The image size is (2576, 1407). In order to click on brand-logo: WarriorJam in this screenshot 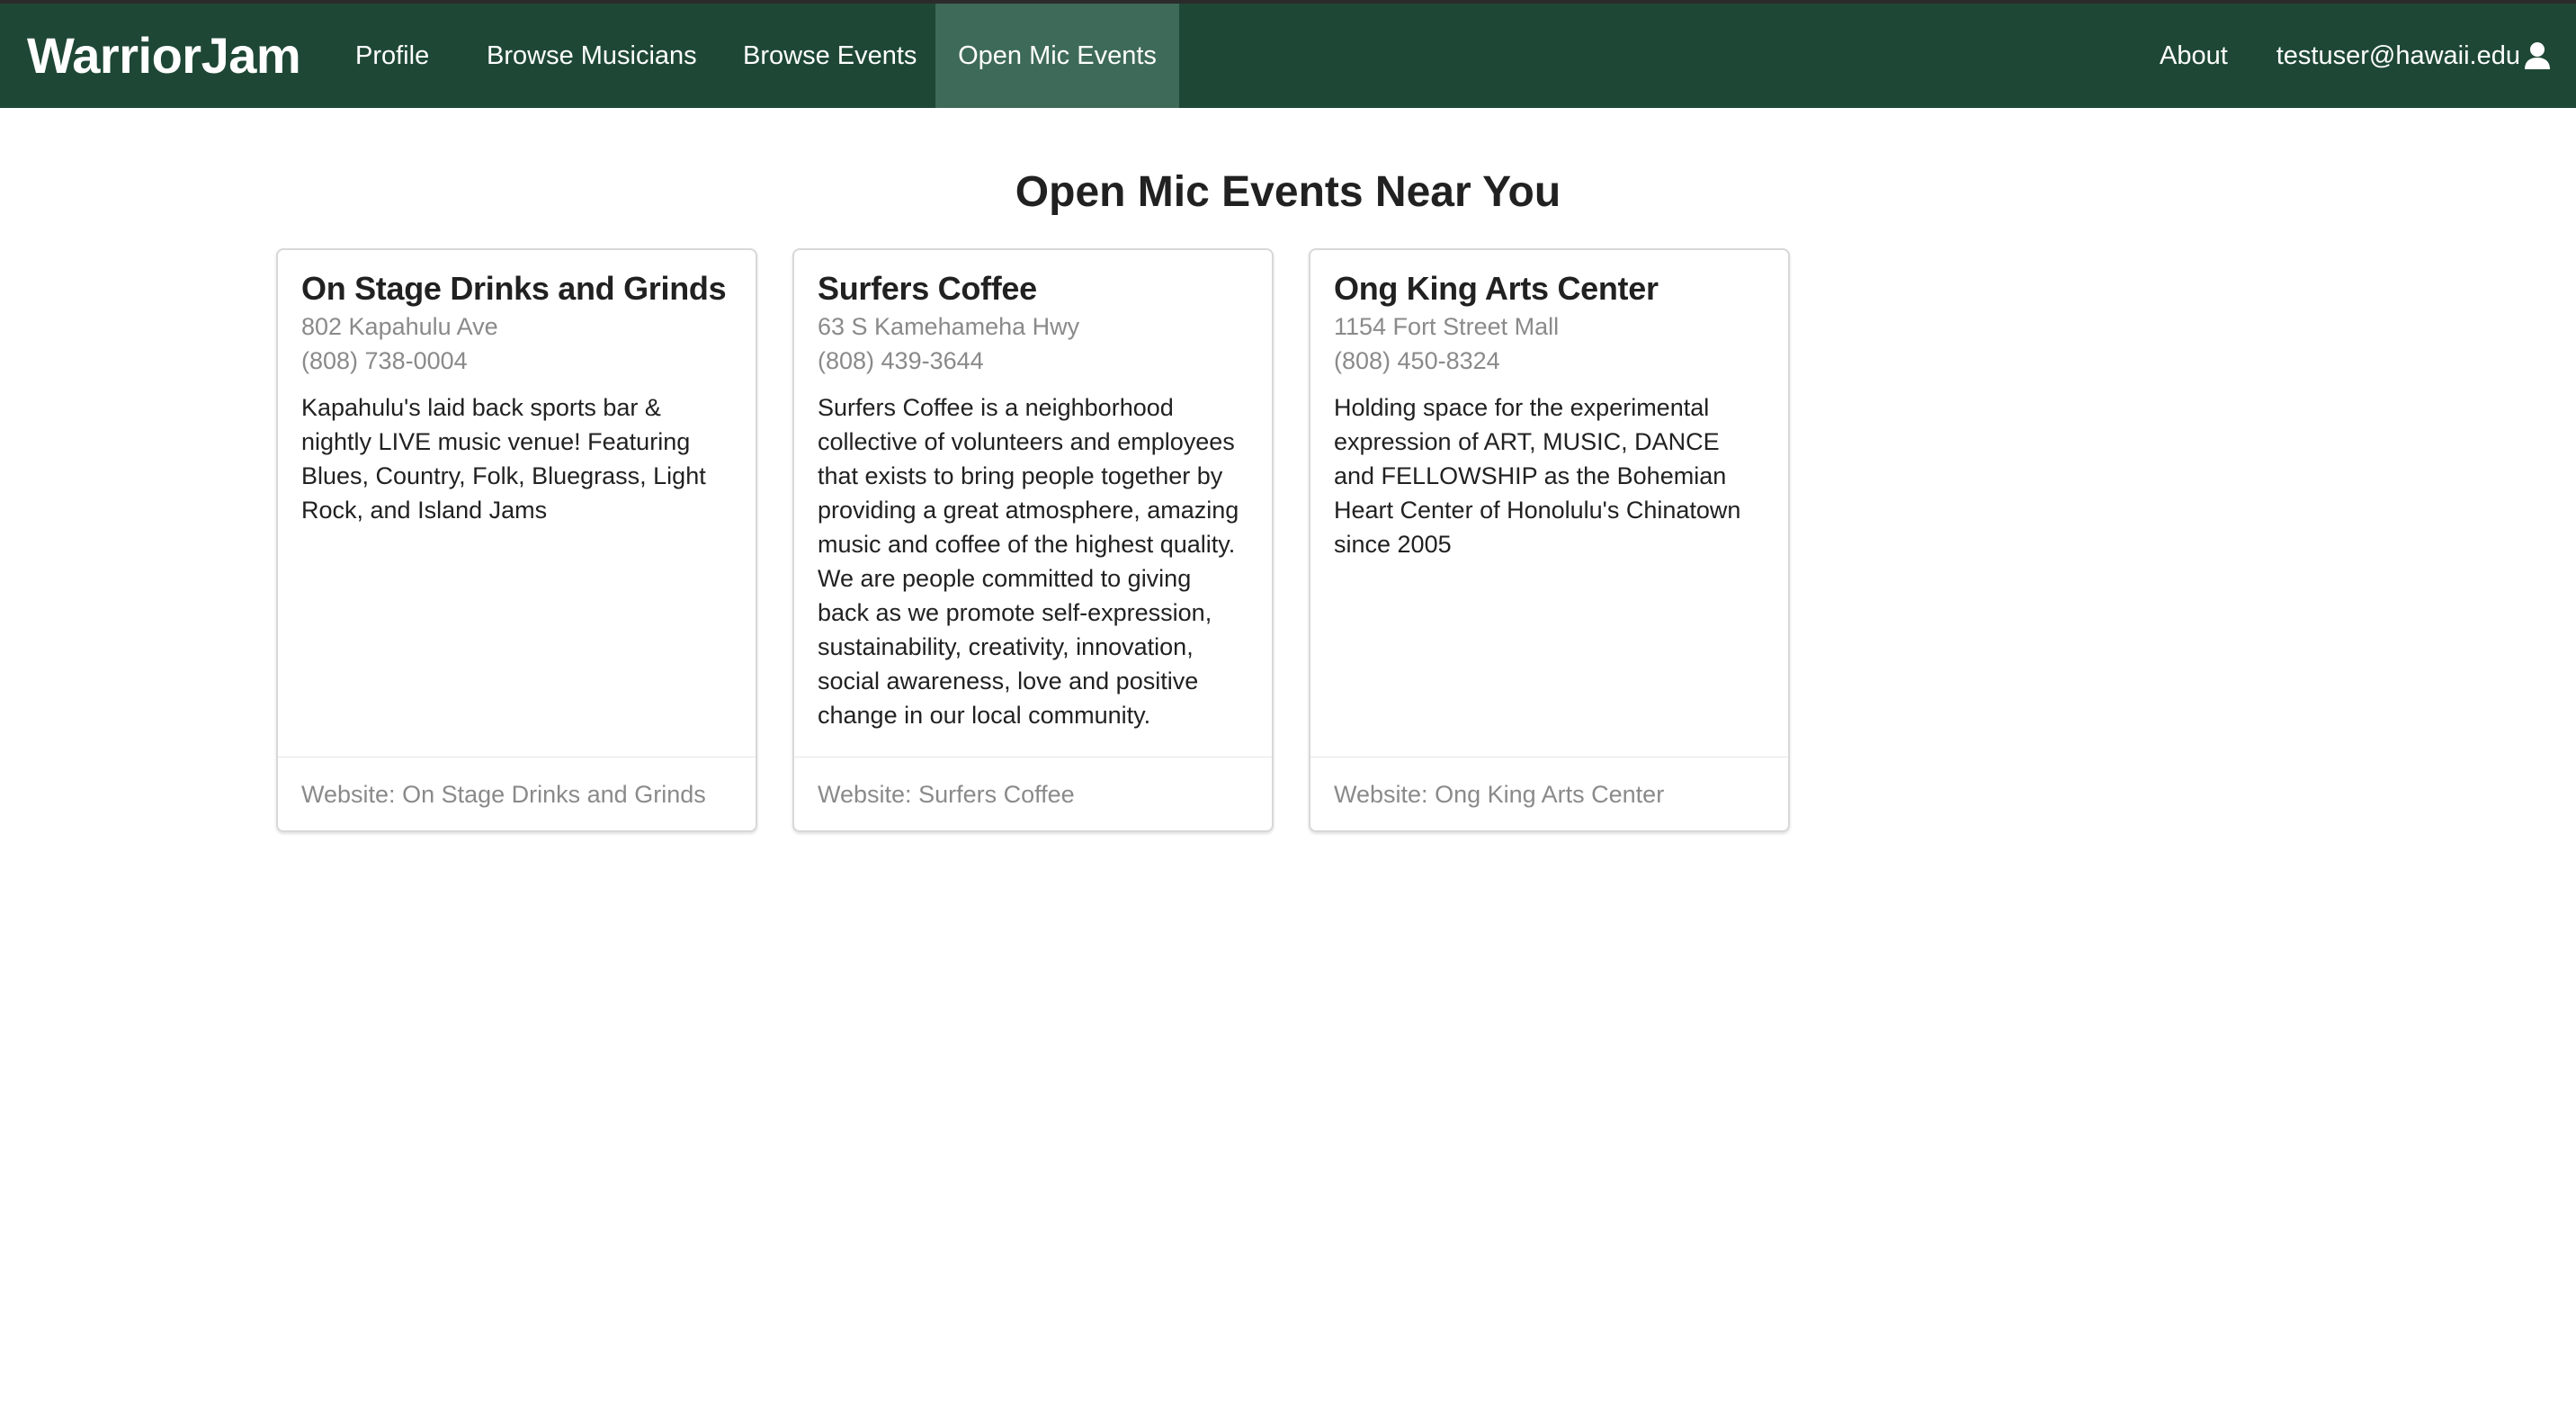, I will do `click(164, 56)`.